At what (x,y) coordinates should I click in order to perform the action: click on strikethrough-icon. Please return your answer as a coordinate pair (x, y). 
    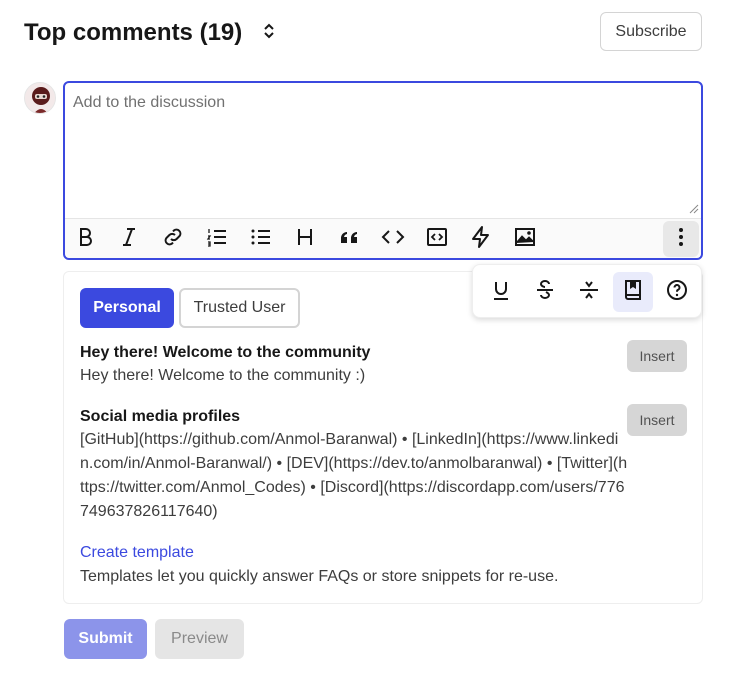
    Looking at the image, I should click on (545, 292).